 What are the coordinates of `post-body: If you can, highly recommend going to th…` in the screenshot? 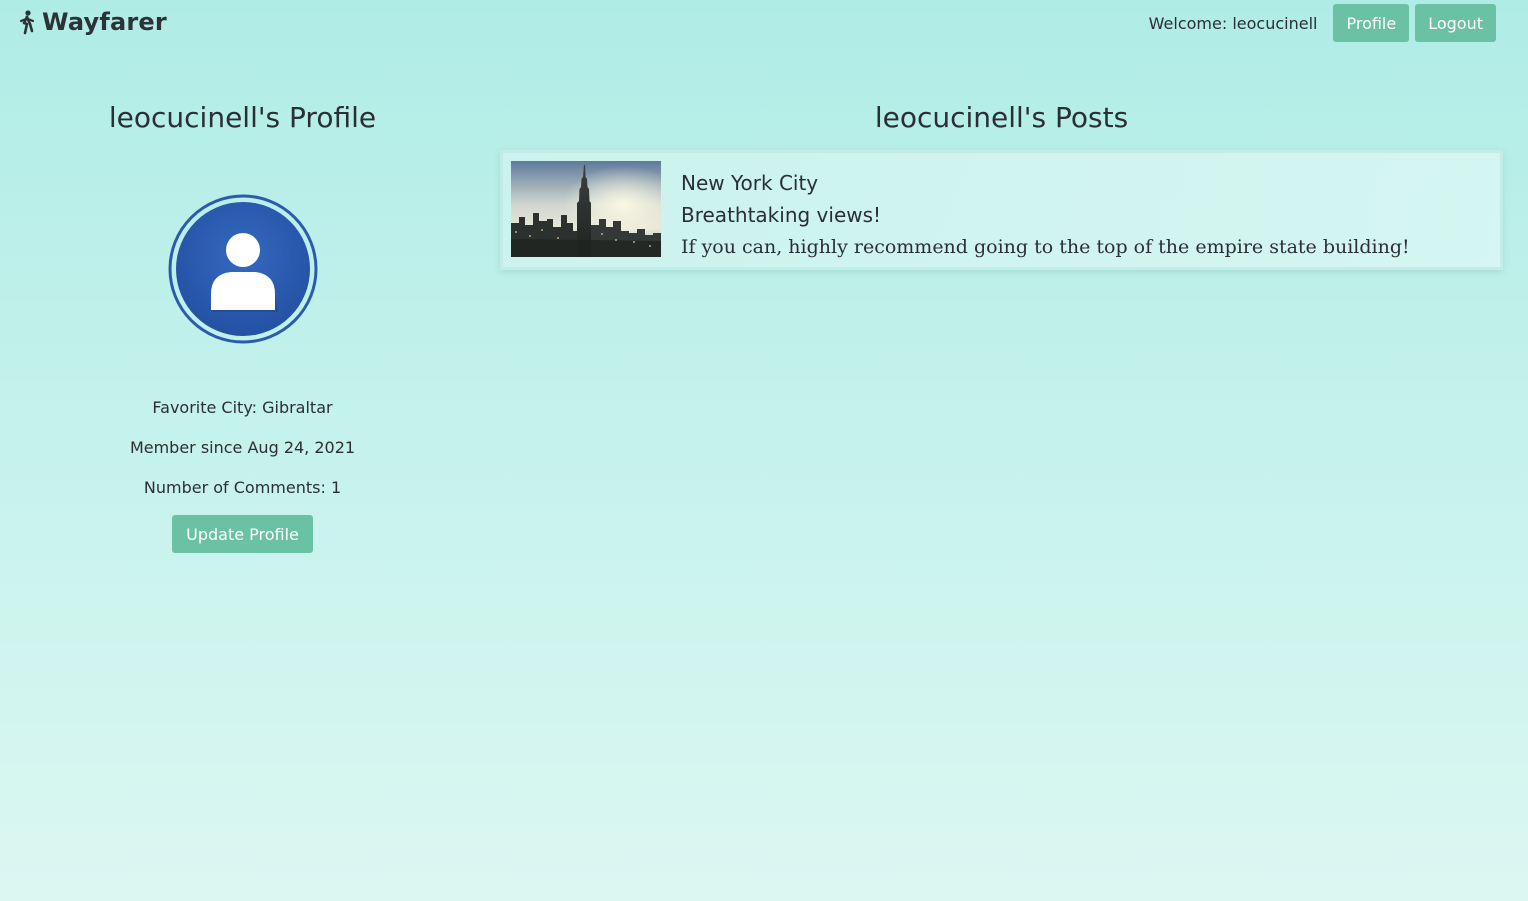 It's located at (1045, 247).